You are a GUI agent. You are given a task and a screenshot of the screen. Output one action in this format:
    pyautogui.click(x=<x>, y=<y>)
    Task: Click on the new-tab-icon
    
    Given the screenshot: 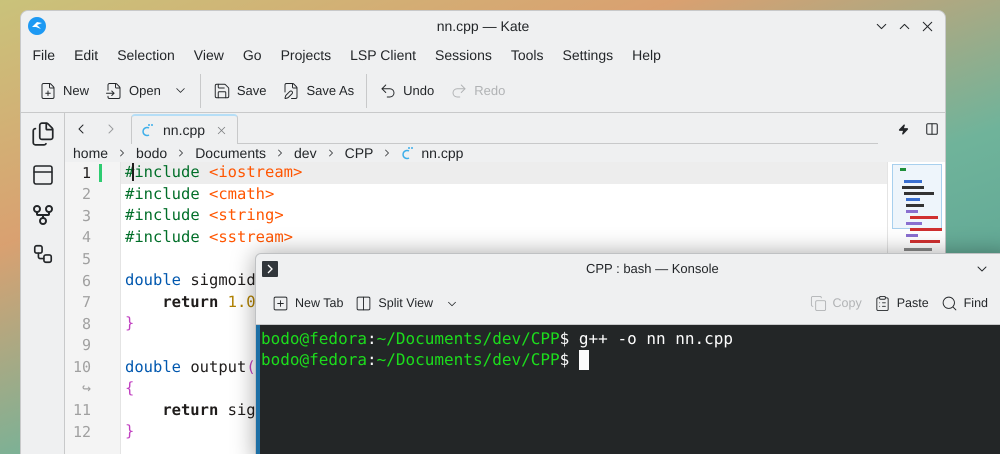 What is the action you would take?
    pyautogui.click(x=280, y=303)
    